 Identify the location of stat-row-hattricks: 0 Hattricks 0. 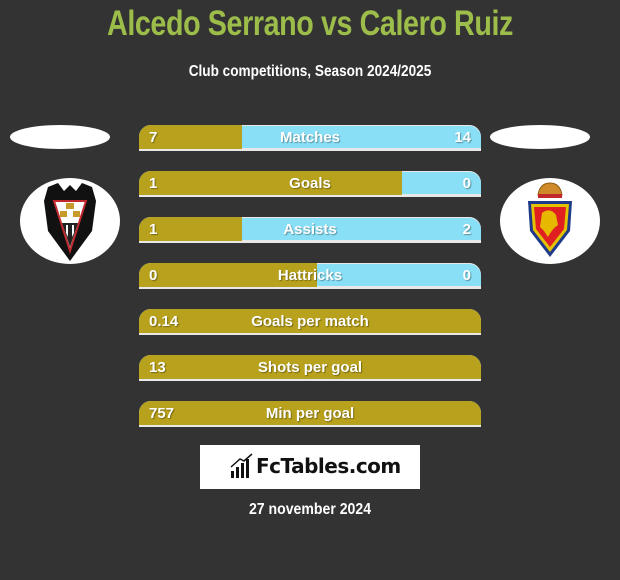
(310, 276).